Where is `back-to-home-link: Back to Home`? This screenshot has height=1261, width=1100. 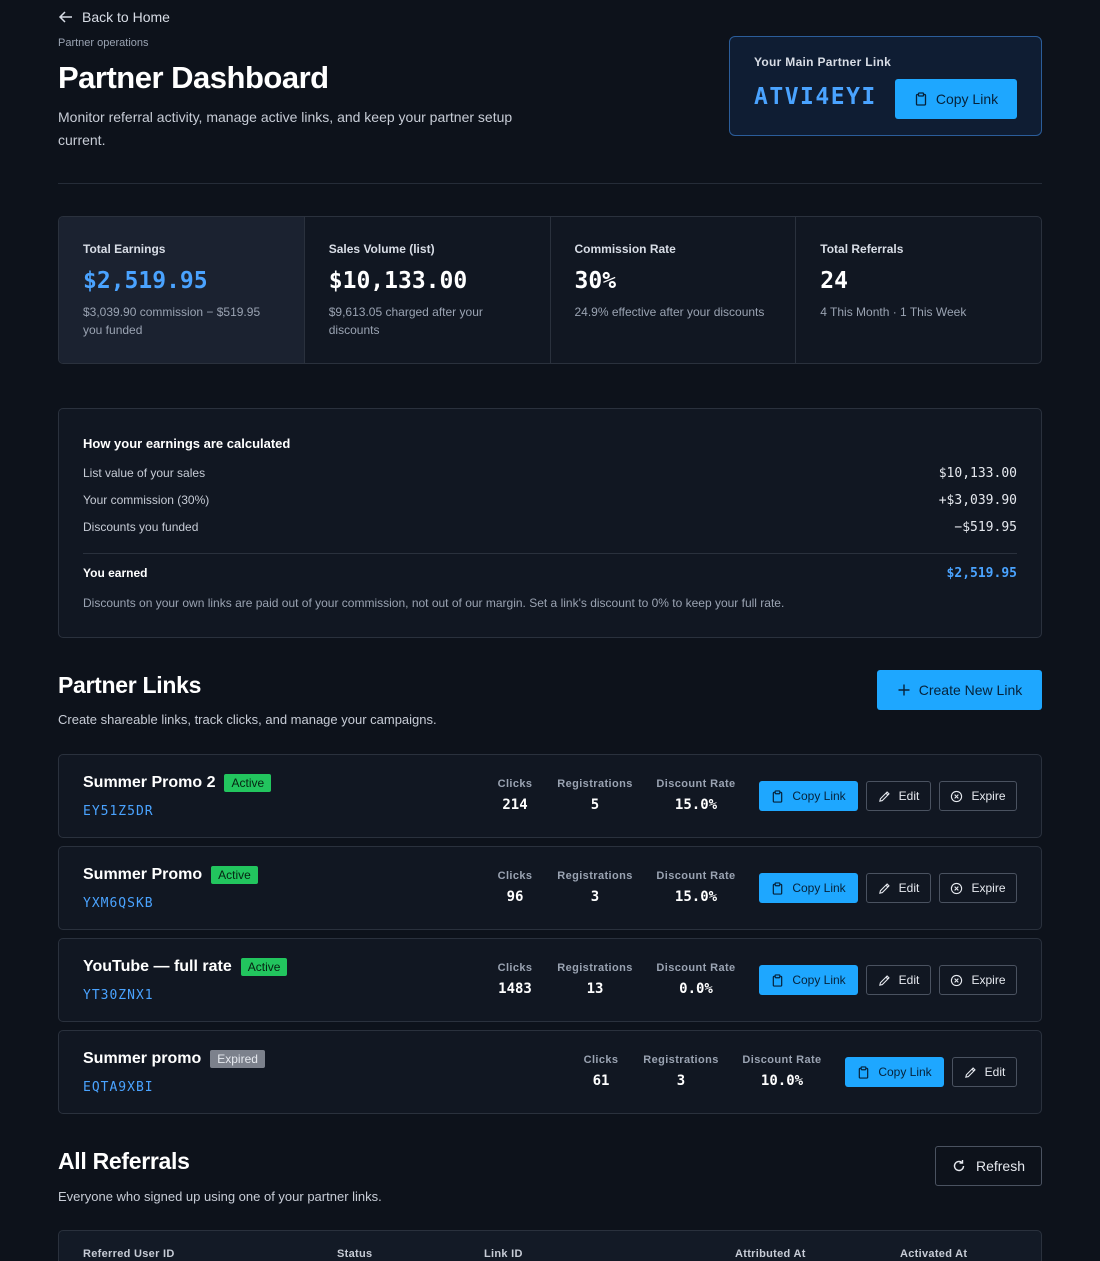
back-to-home-link: Back to Home is located at coordinates (114, 17).